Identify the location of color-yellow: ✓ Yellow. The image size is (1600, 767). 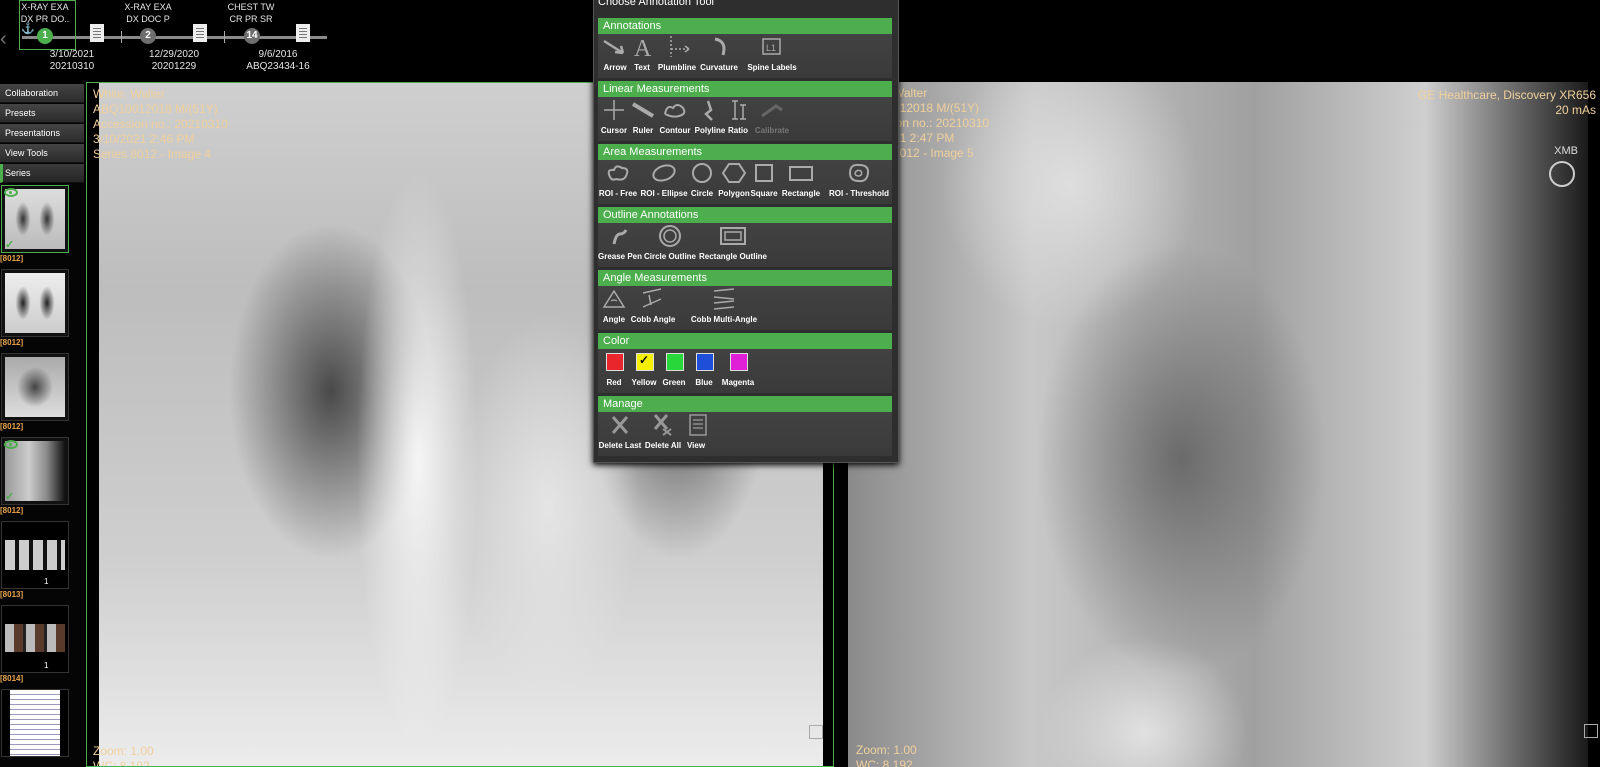
(644, 371).